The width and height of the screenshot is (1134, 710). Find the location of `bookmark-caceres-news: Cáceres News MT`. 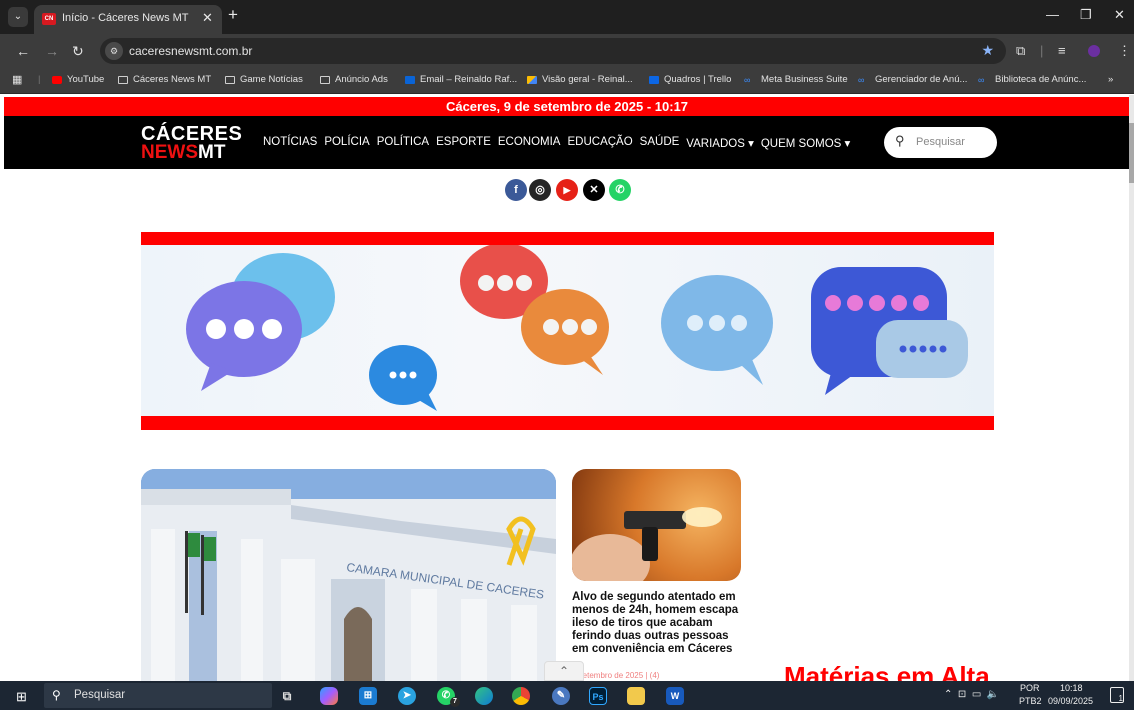

bookmark-caceres-news: Cáceres News MT is located at coordinates (164, 79).